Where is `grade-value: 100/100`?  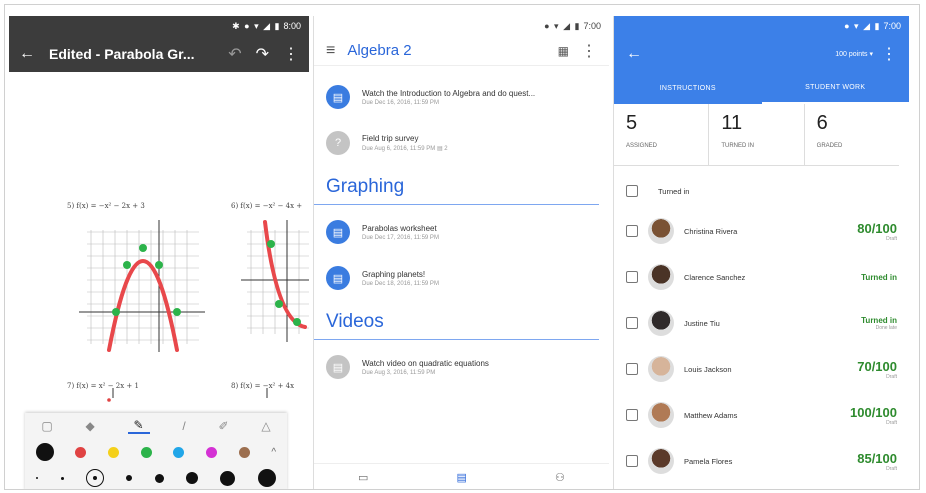
grade-value: 100/100 is located at coordinates (873, 412).